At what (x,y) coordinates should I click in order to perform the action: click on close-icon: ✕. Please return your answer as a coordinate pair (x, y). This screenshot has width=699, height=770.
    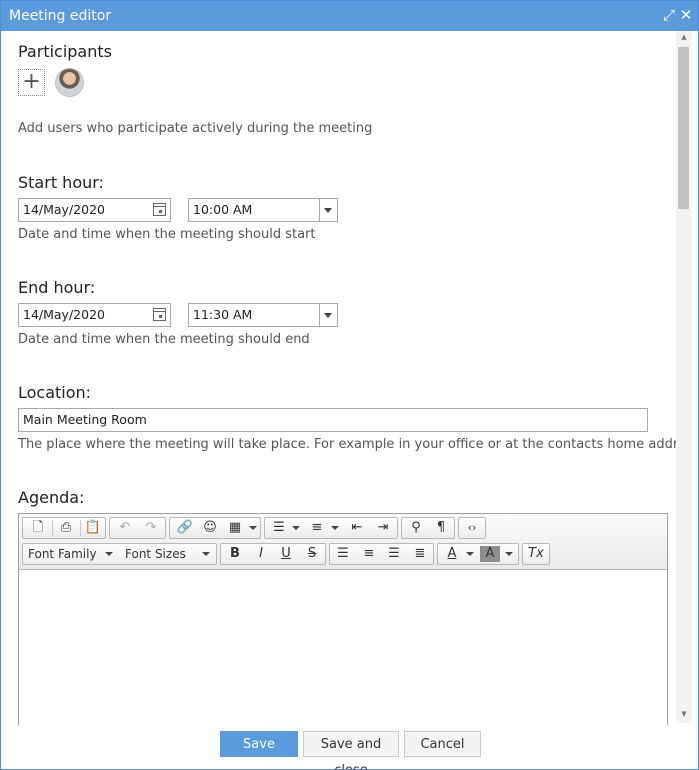
    Looking at the image, I should click on (686, 15).